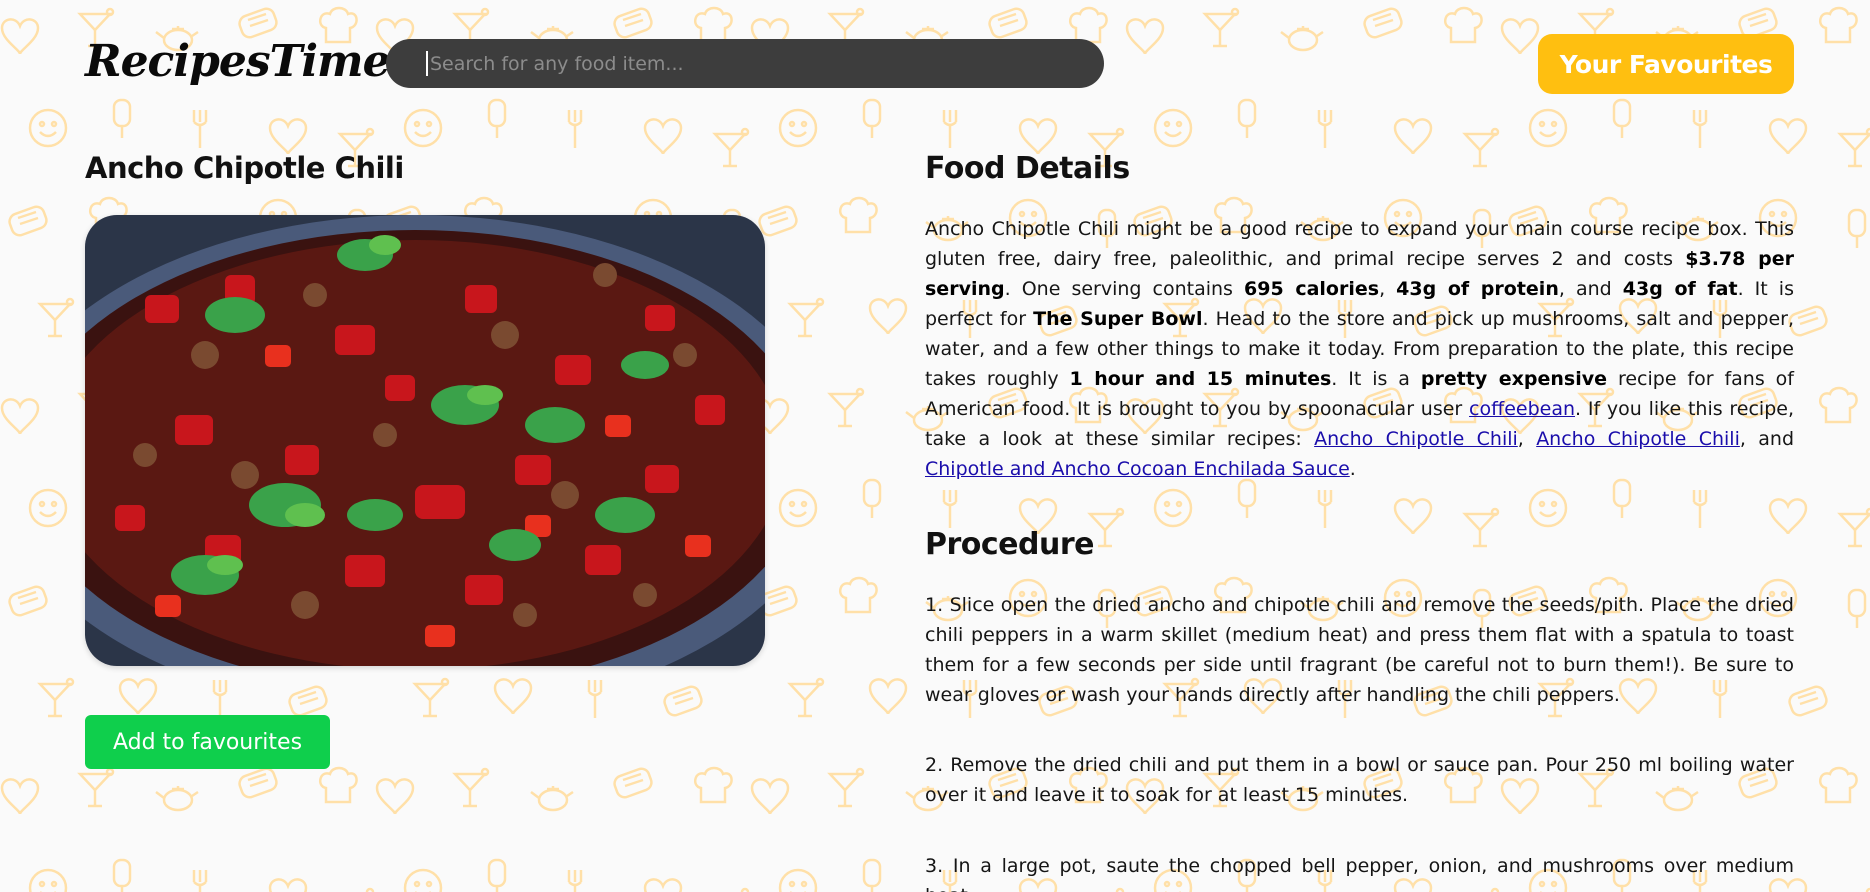  I want to click on food-details-heading: Food Details, so click(1027, 168).